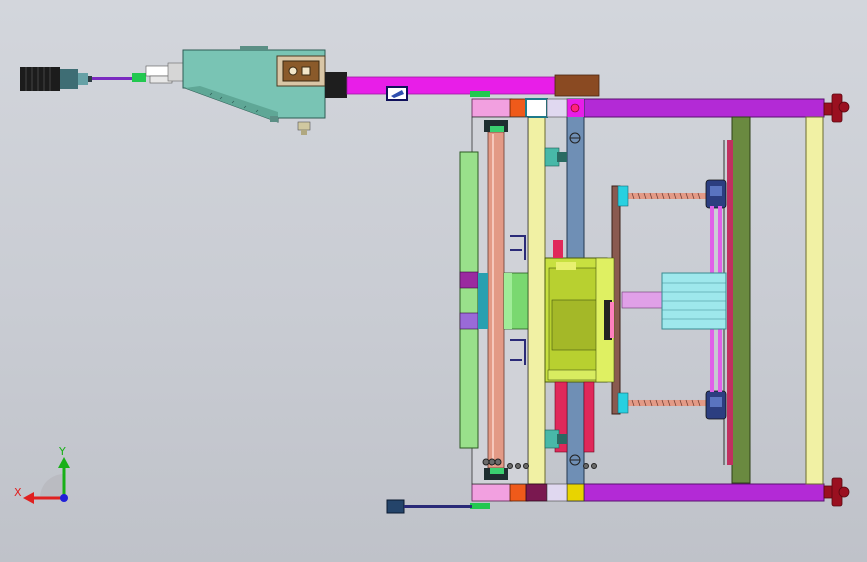 This screenshot has height=562, width=867. Describe the element at coordinates (536, 300) in the screenshot. I see `stationary-platen` at that location.